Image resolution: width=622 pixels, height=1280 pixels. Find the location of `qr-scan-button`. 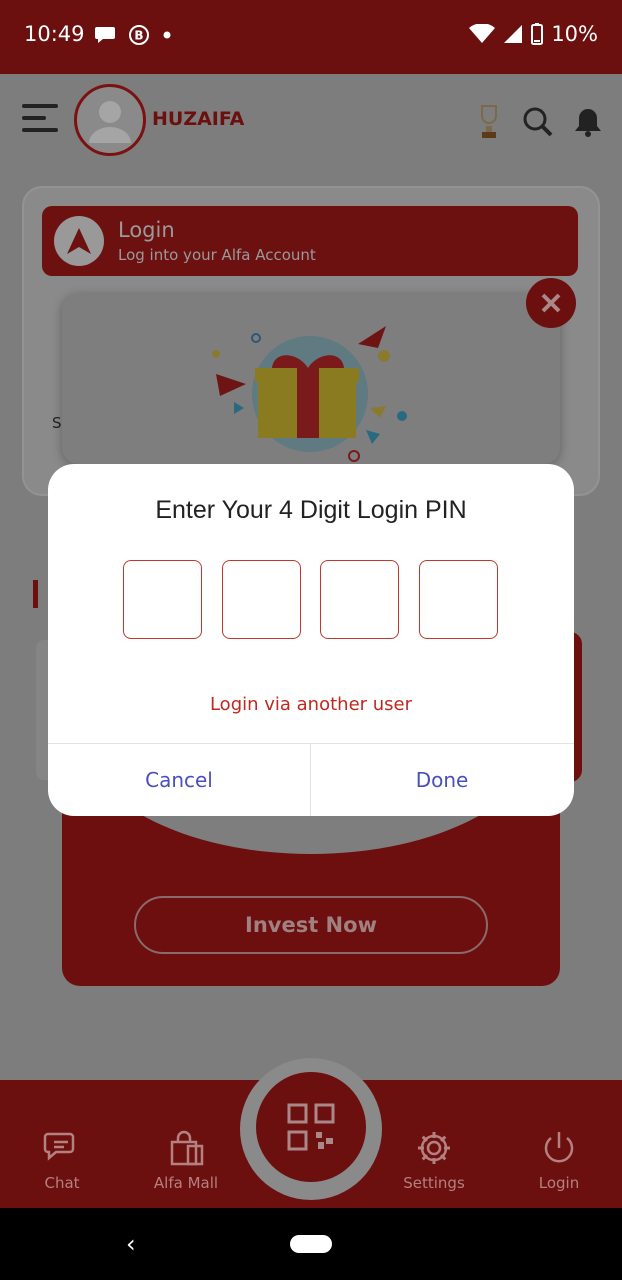

qr-scan-button is located at coordinates (311, 1127).